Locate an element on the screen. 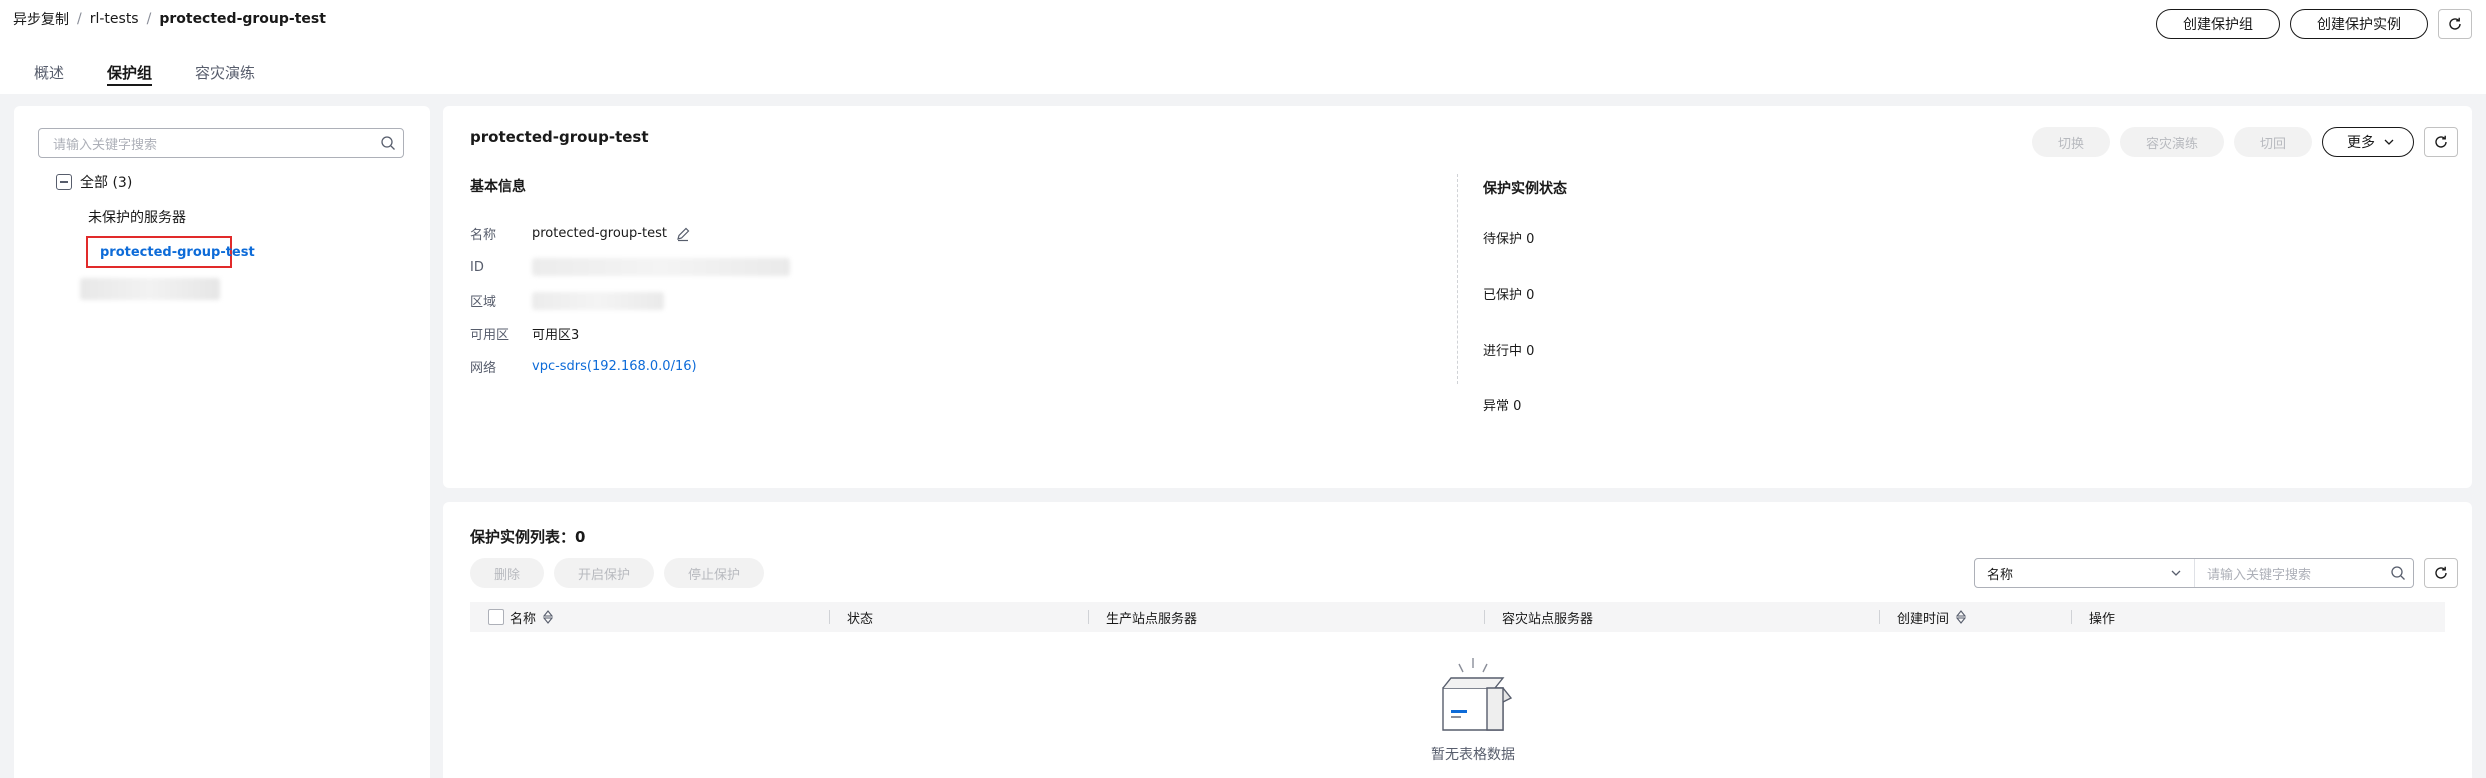  more-label: 更多 is located at coordinates (2361, 143).